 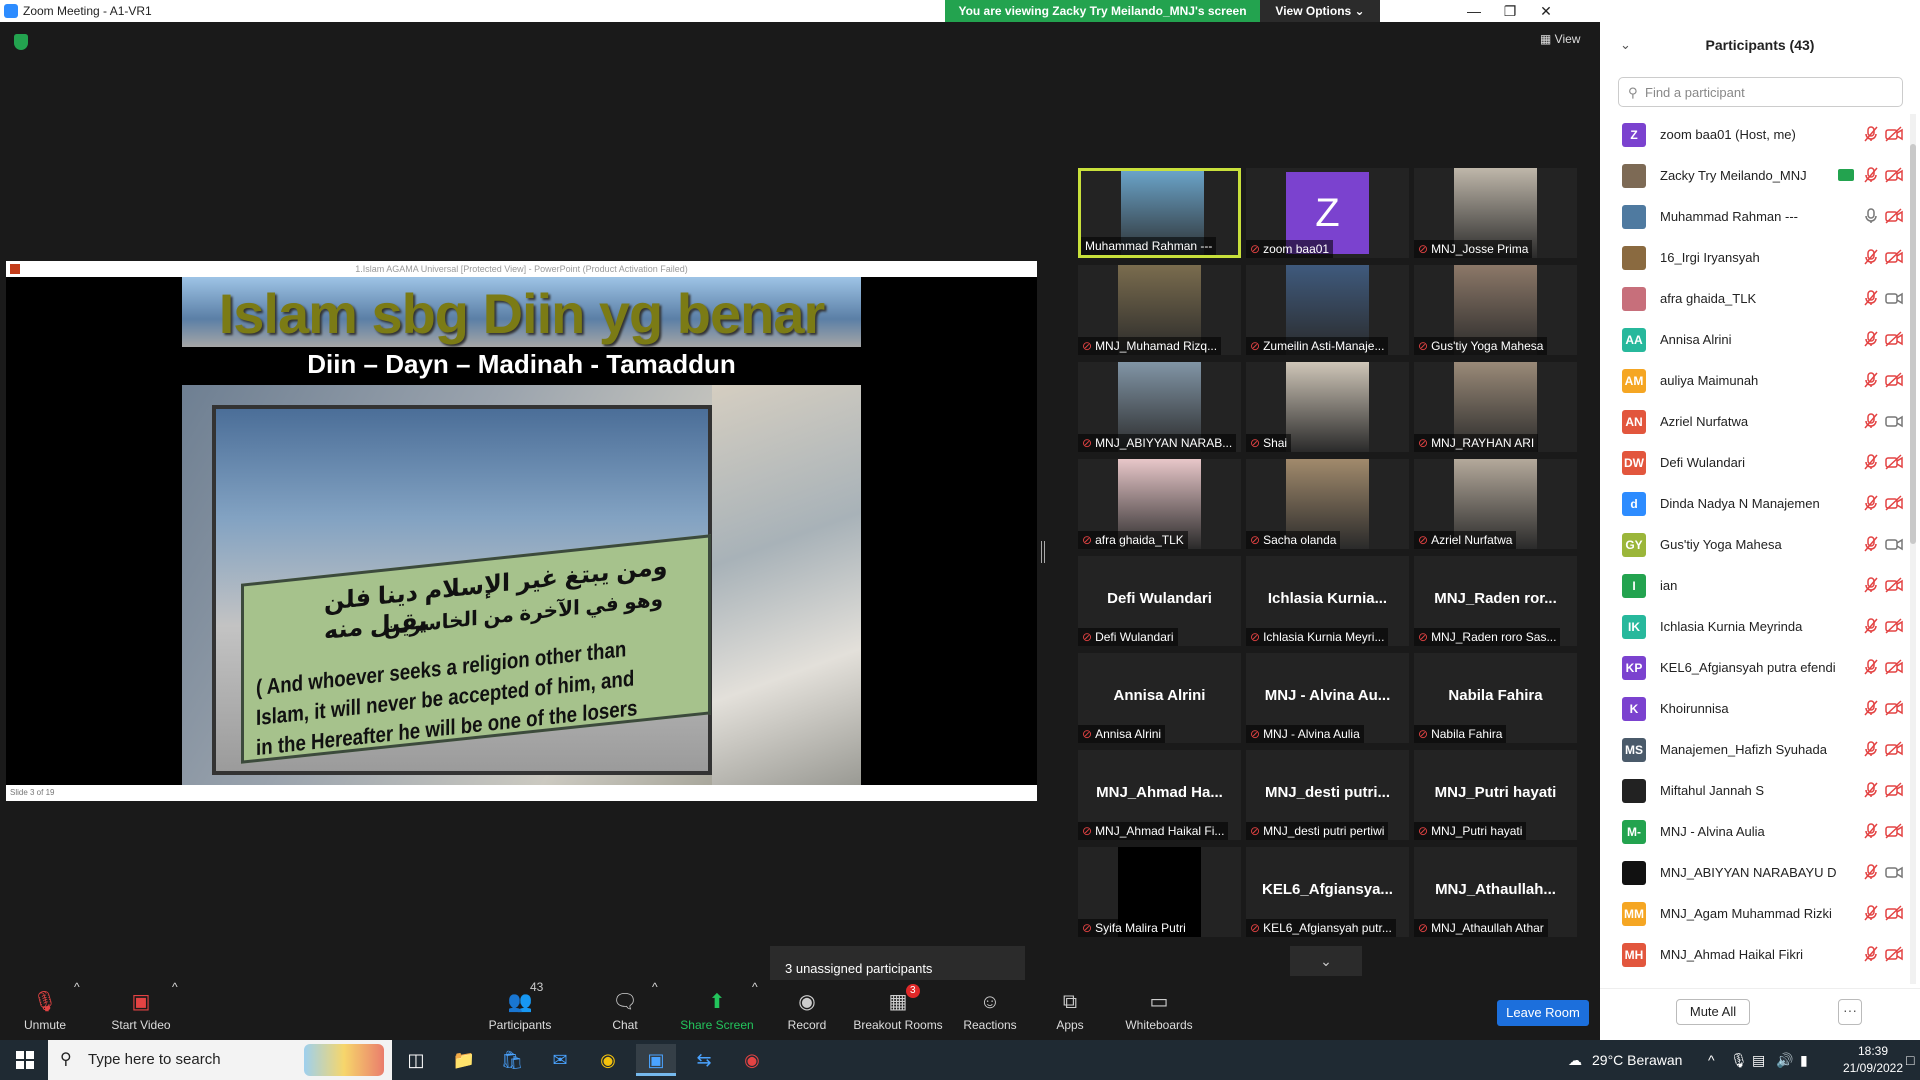 What do you see at coordinates (1754, 339) in the screenshot?
I see `participant-row: AA Annisa Alrini` at bounding box center [1754, 339].